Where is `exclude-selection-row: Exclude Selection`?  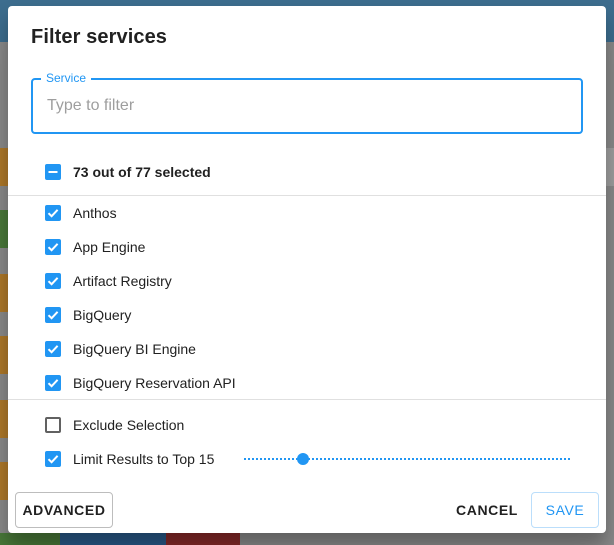 exclude-selection-row: Exclude Selection is located at coordinates (114, 425).